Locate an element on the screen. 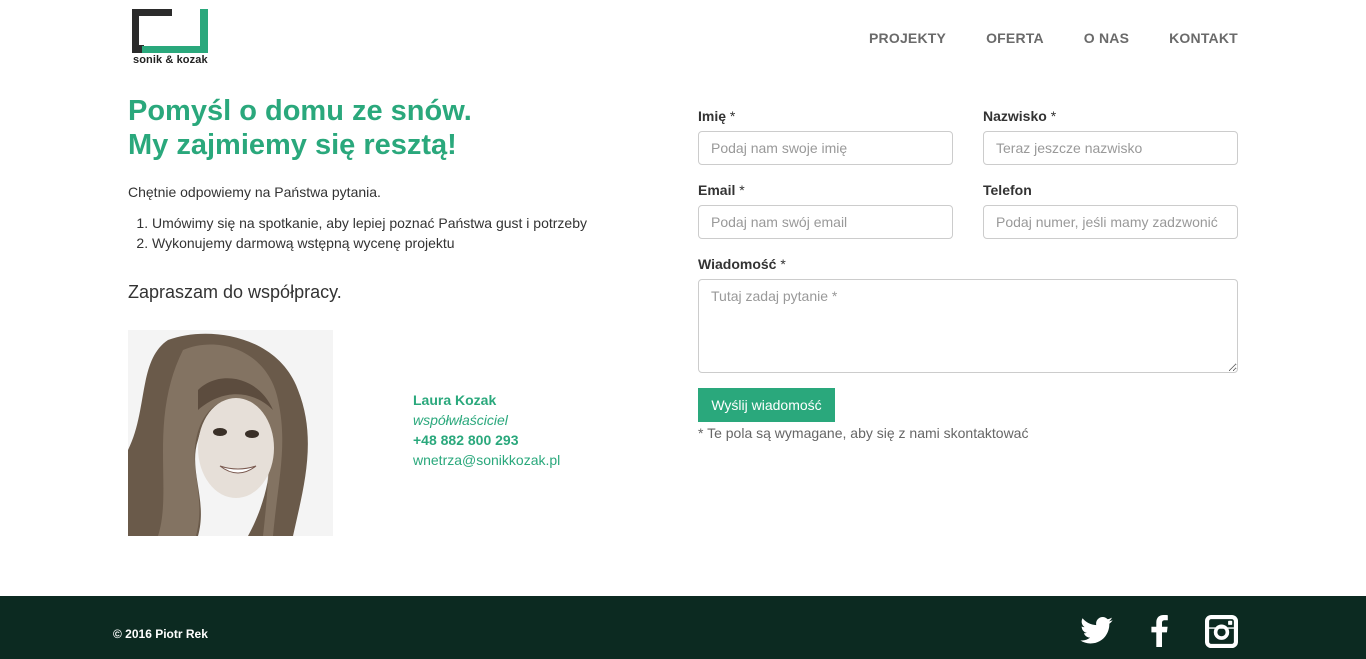 This screenshot has width=1366, height=659. twitter-icon is located at coordinates (1096, 630).